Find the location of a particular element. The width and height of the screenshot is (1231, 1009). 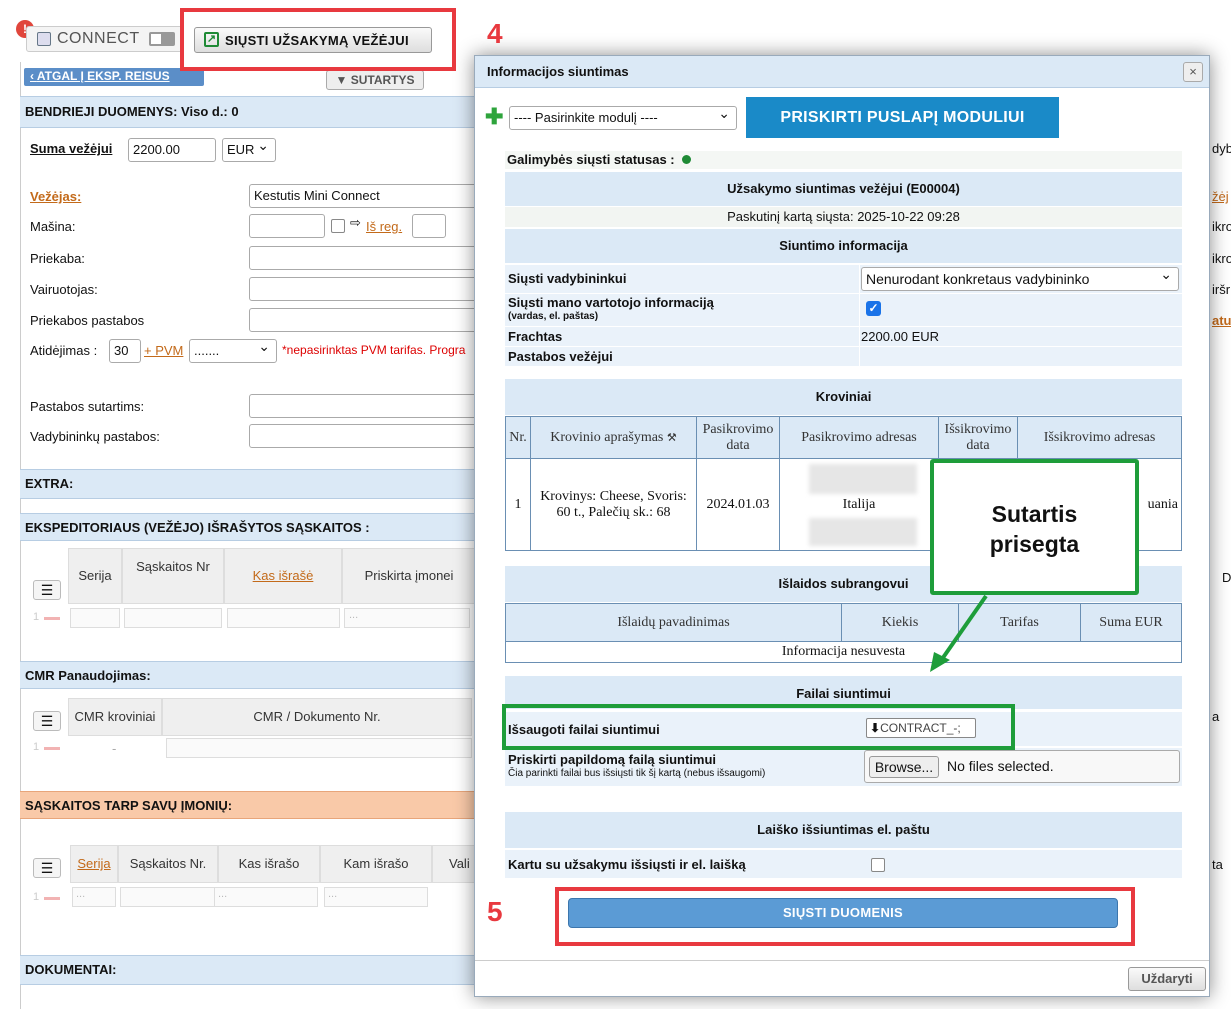

manager-notes-input is located at coordinates (364, 436).